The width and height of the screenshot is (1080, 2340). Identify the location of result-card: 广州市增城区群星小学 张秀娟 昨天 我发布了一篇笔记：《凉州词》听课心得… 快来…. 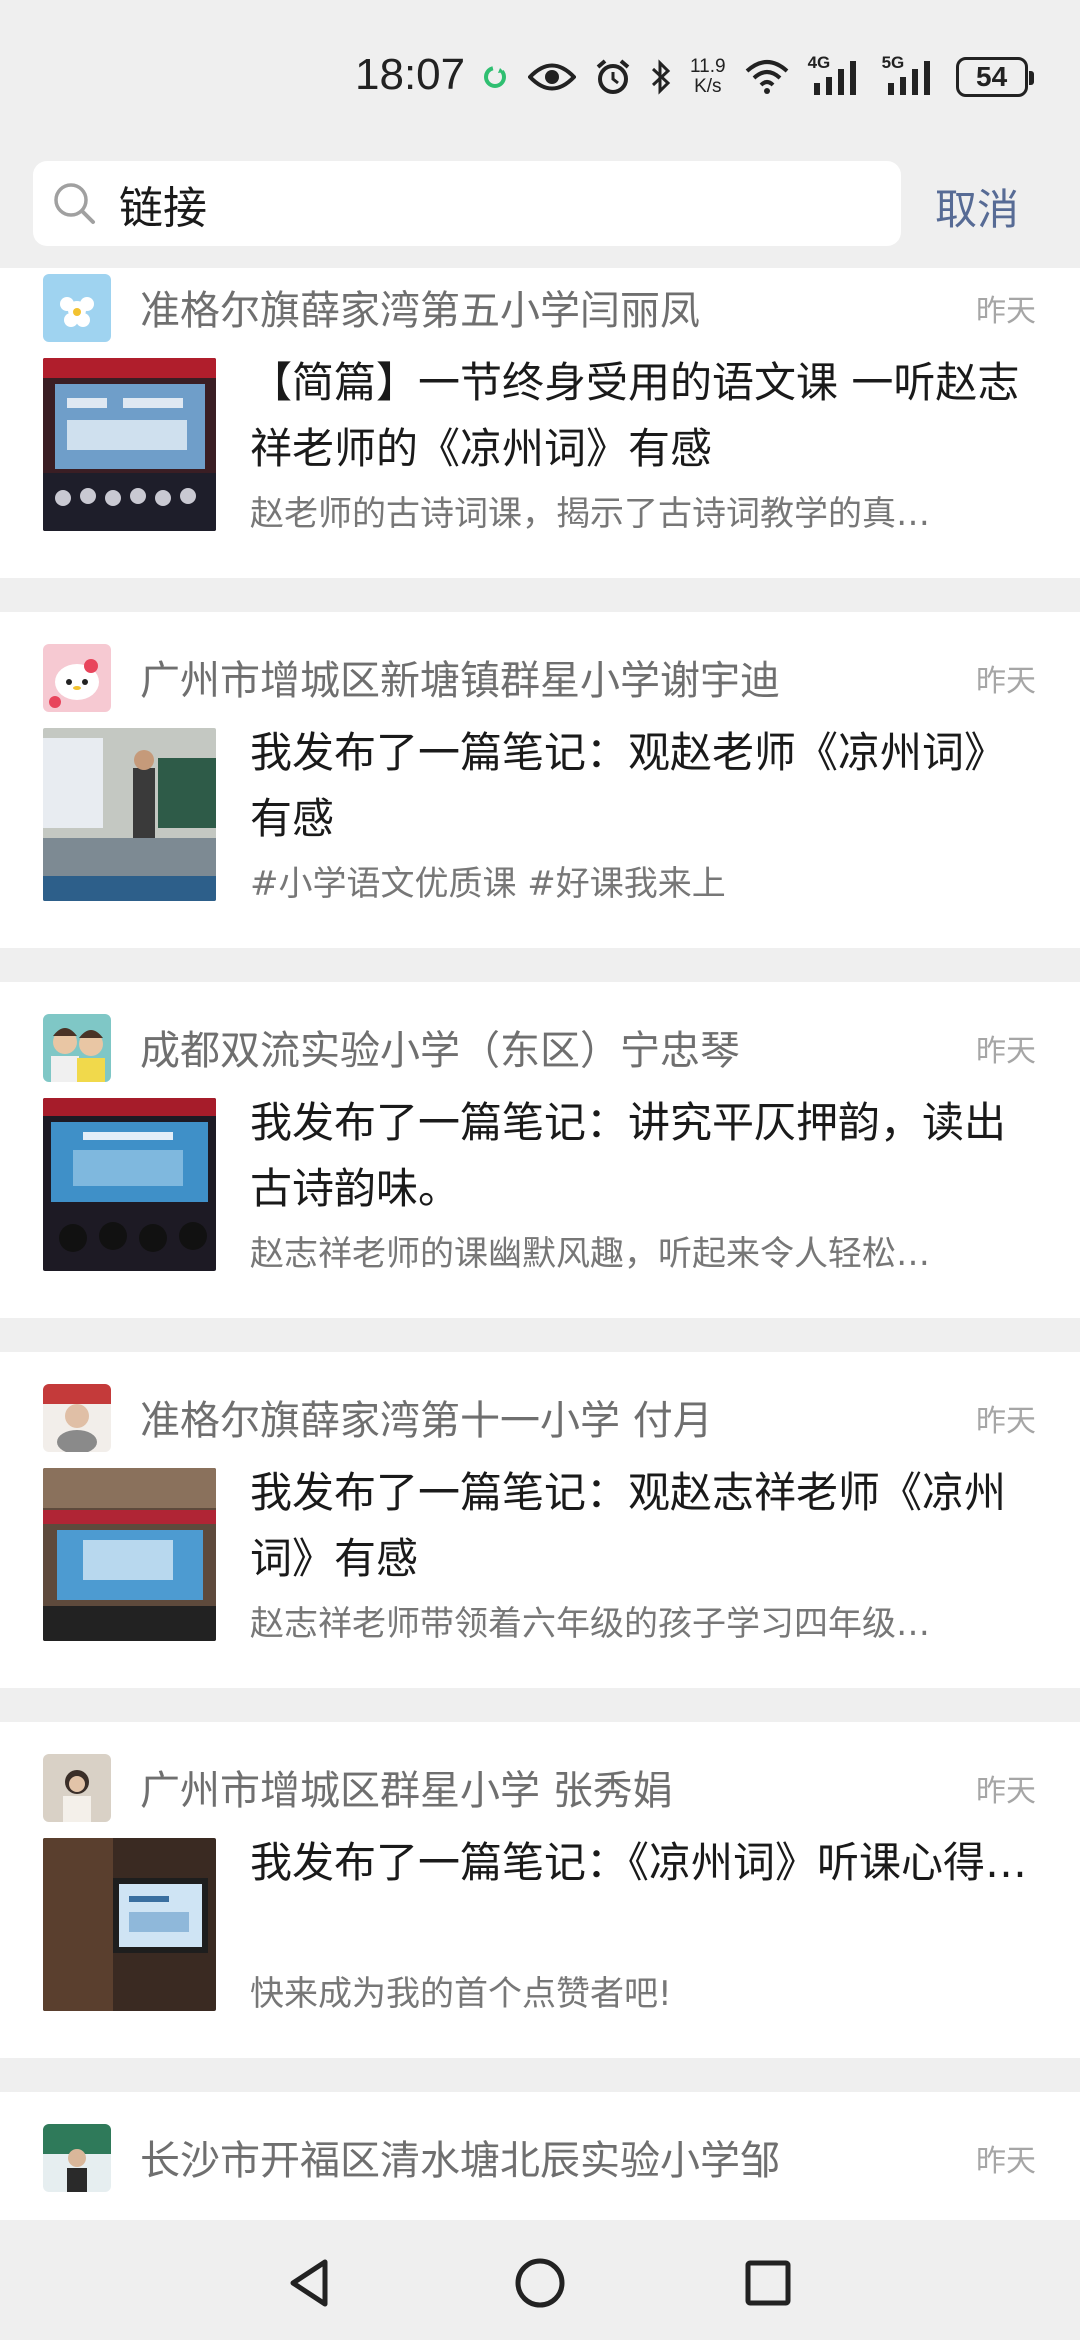
(540, 1890).